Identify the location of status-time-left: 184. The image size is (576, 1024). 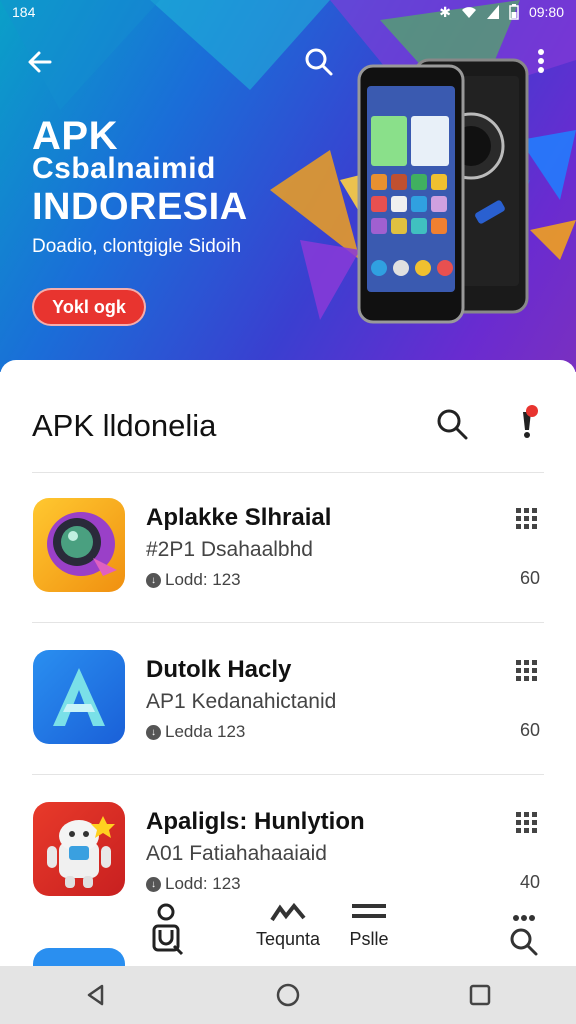
(24, 12).